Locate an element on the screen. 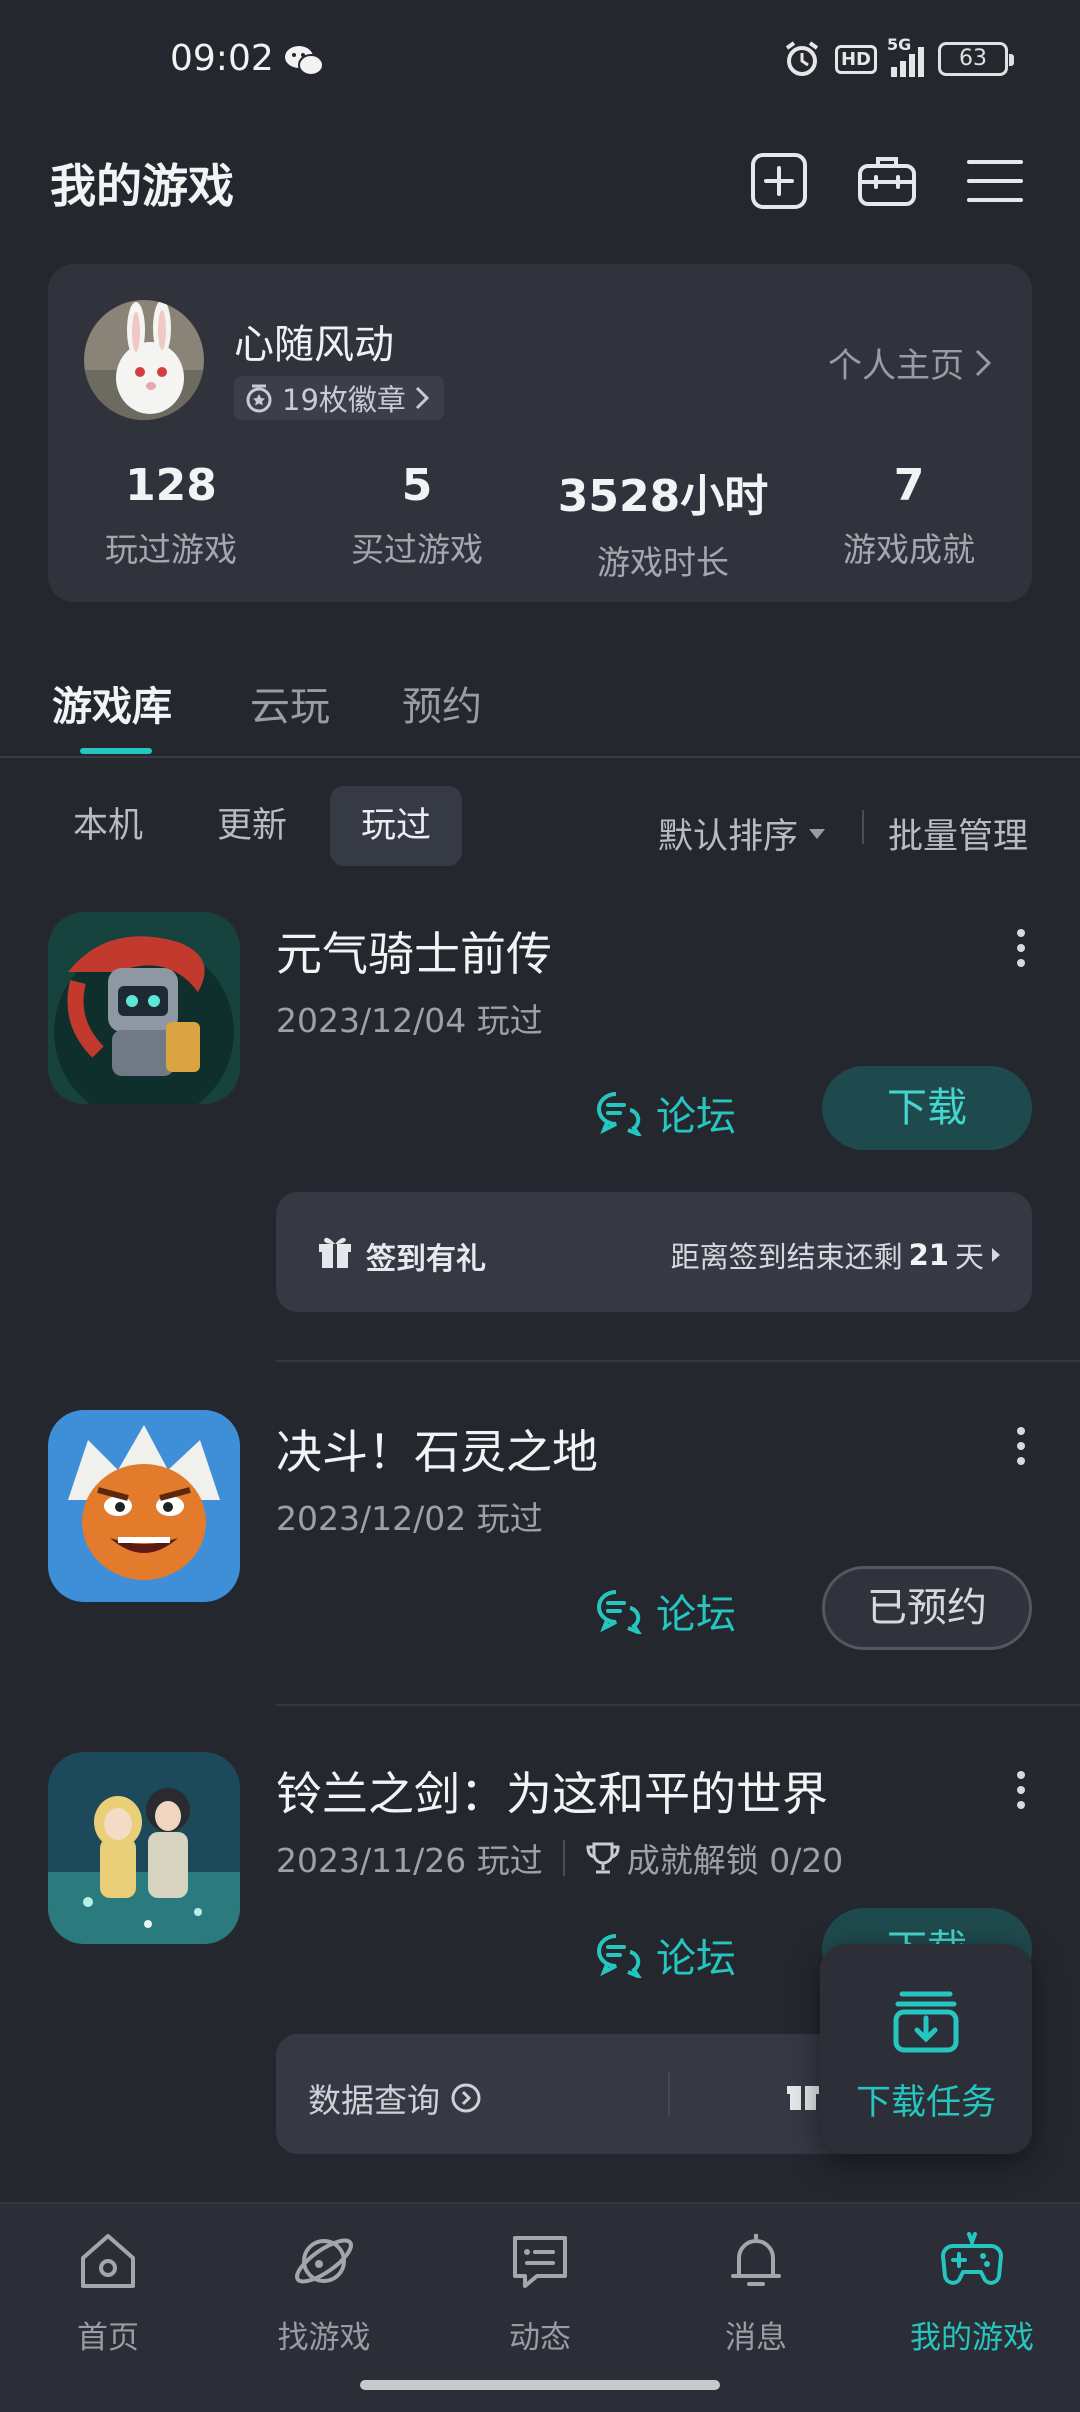  homepage-link: 个人主页 is located at coordinates (910, 362).